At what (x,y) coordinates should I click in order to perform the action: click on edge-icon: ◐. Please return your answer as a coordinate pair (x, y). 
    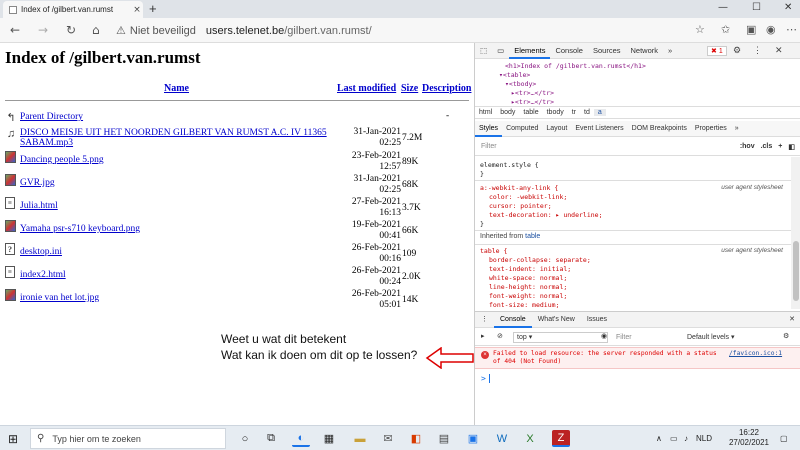
    Looking at the image, I should click on (301, 438).